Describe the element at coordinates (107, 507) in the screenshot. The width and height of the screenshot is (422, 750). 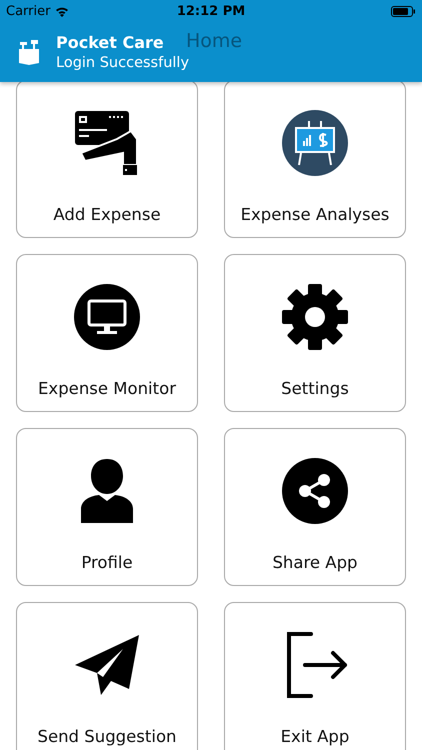
I see `menu-tile: Profile` at that location.